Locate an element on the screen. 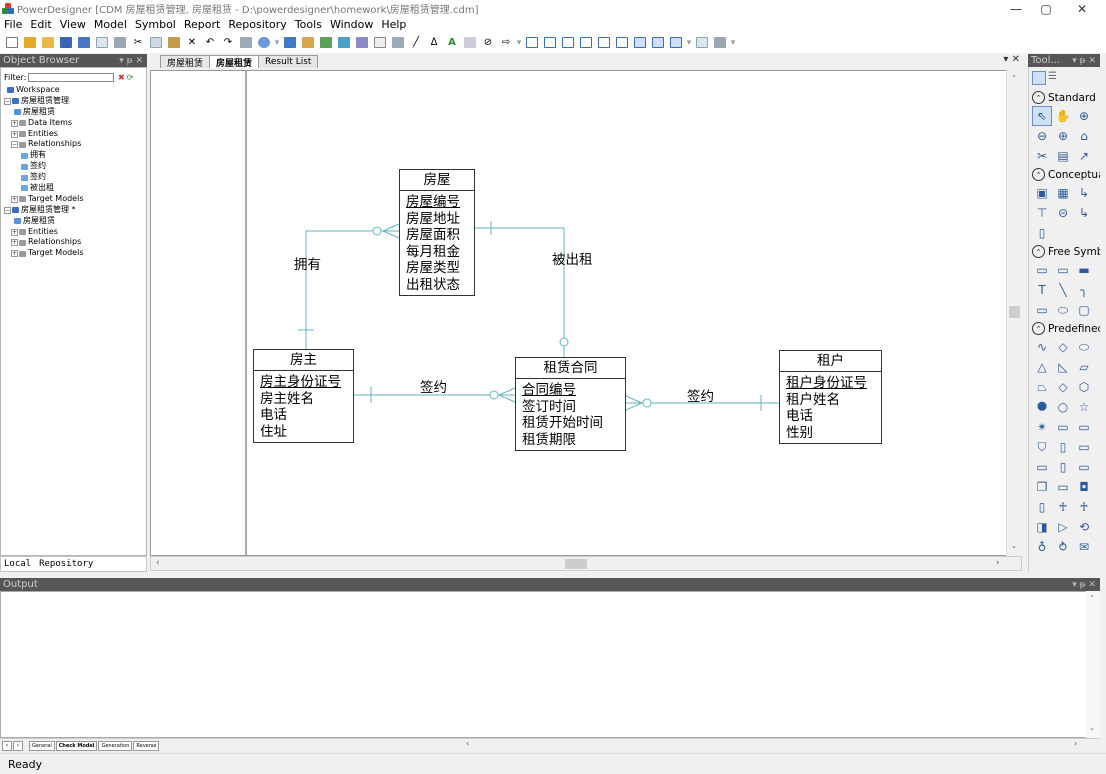 This screenshot has width=1106, height=774. properties-icon is located at coordinates (246, 43).